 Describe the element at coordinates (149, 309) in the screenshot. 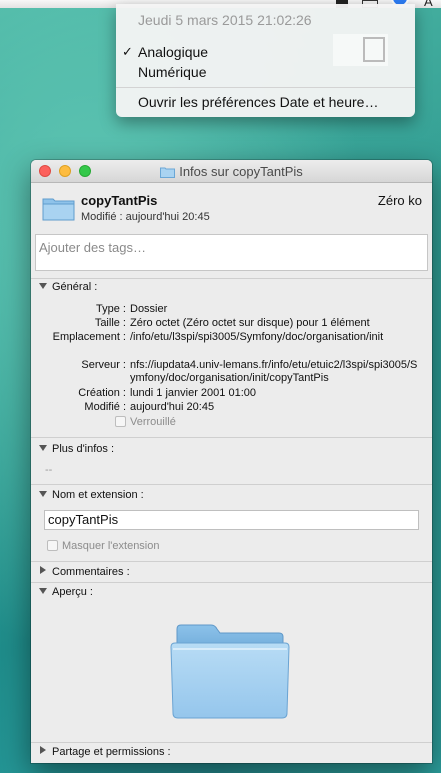

I see `info-value: Dossier` at that location.